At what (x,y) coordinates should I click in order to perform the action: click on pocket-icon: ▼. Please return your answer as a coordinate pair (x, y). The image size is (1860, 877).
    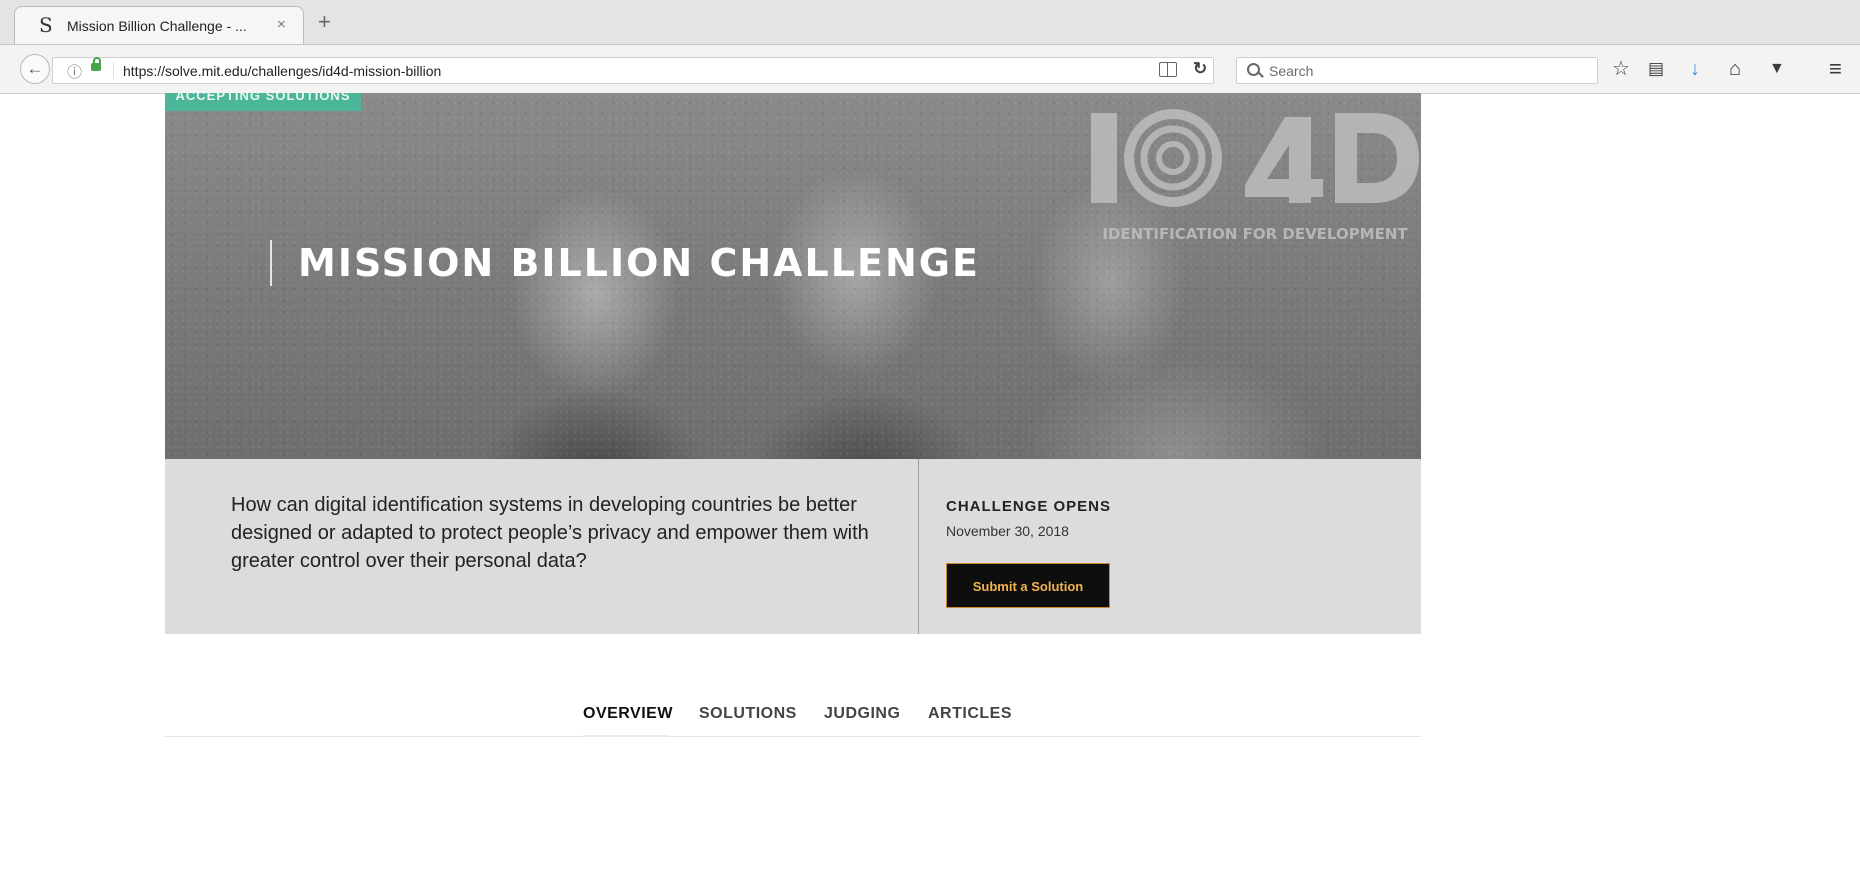
    Looking at the image, I should click on (1777, 69).